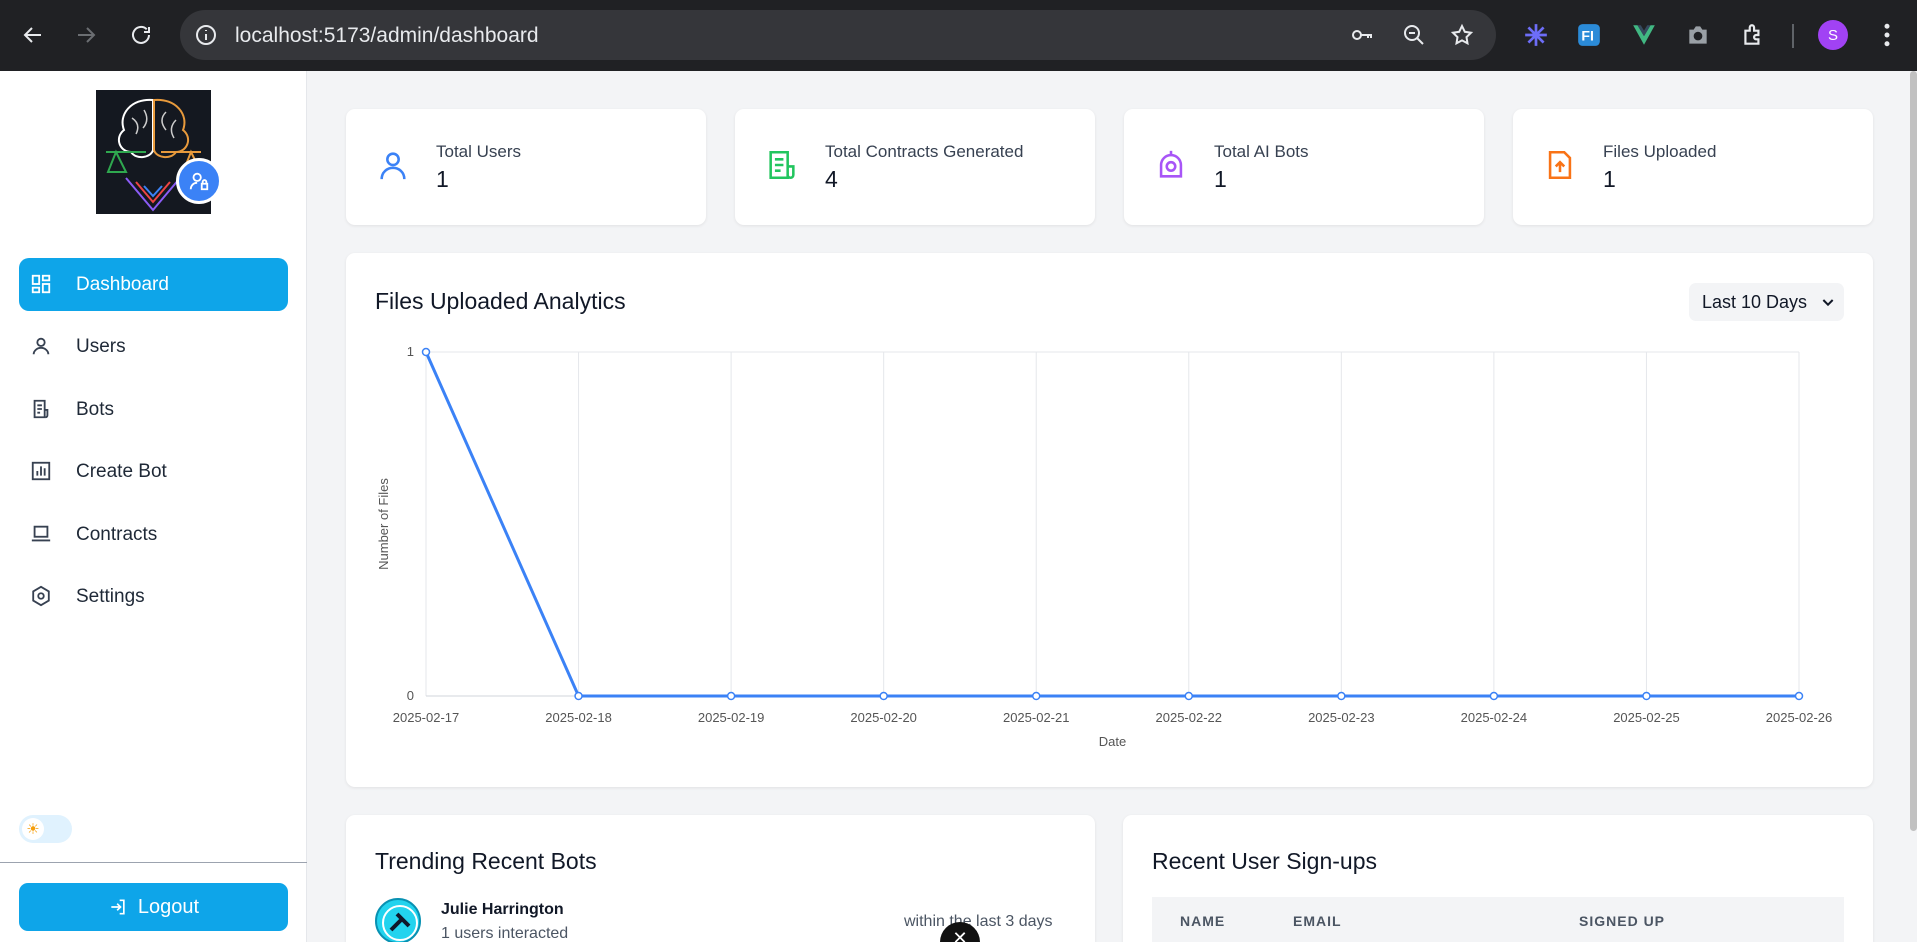 This screenshot has height=942, width=1917. I want to click on bot-icon, so click(1171, 165).